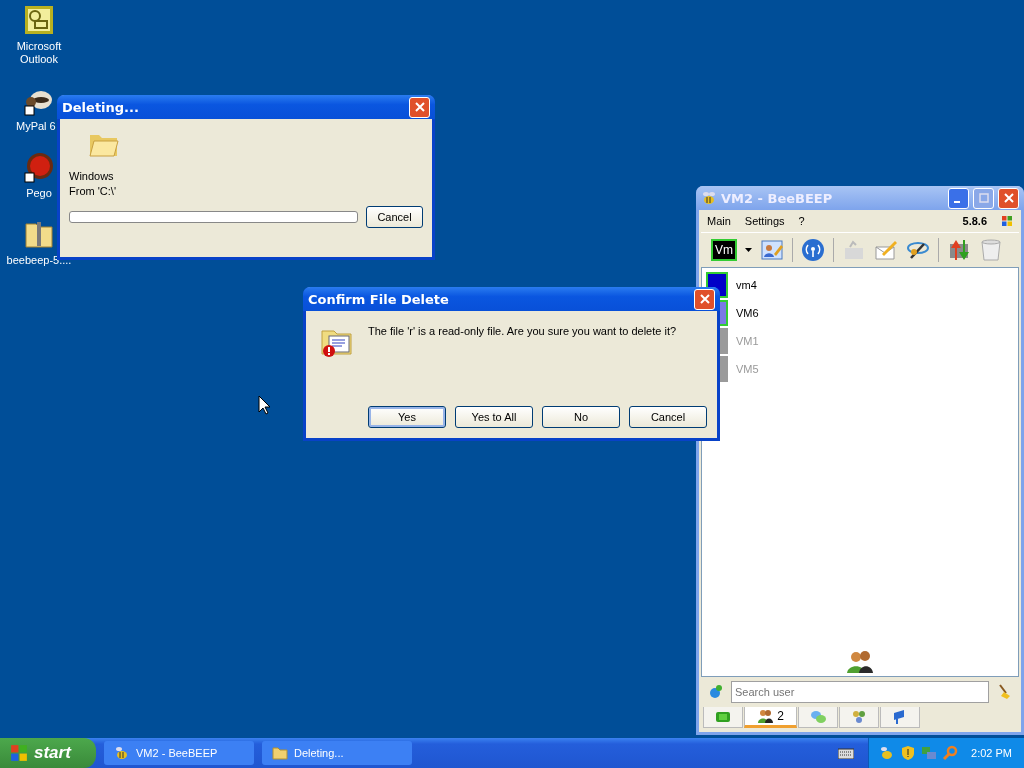 This screenshot has height=768, width=1024. Describe the element at coordinates (801, 221) in the screenshot. I see `menu-item: ?` at that location.